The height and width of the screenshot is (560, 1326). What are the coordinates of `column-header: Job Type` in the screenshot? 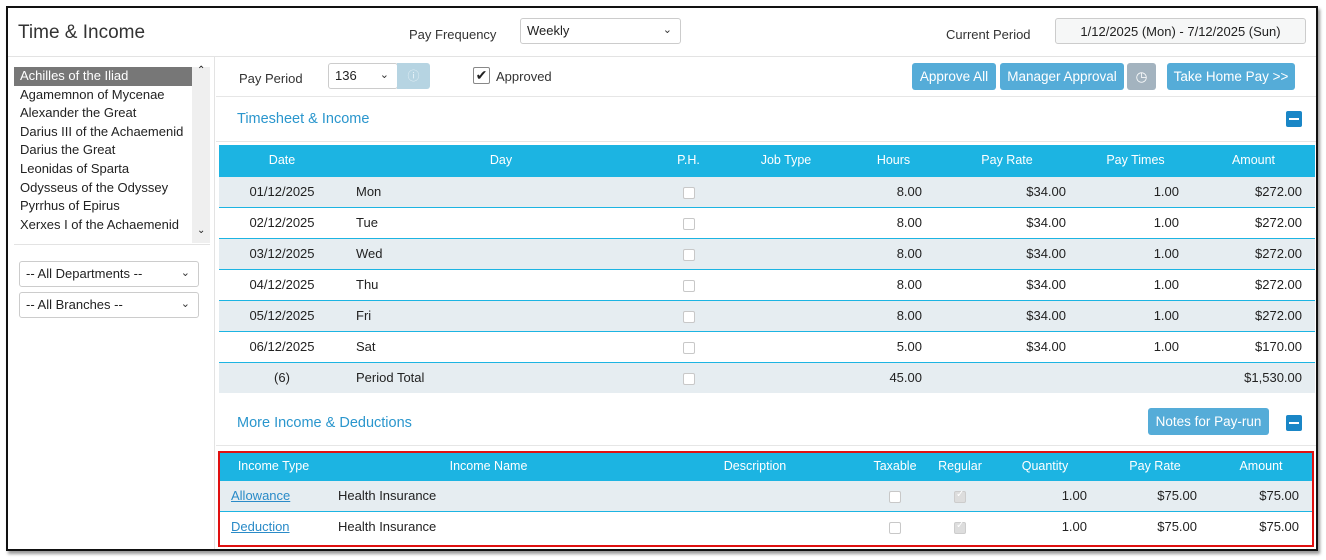 It's located at (786, 160).